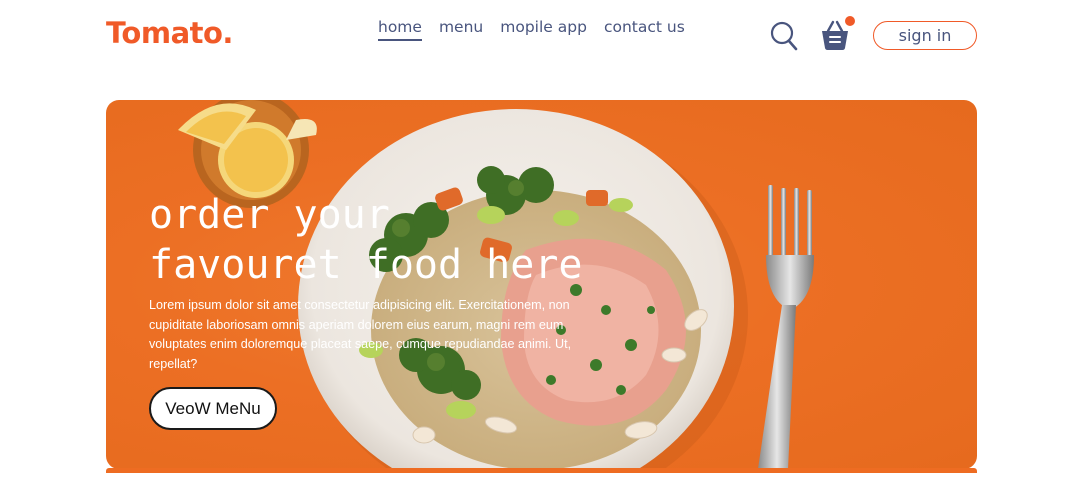 Image resolution: width=1080 pixels, height=503 pixels. I want to click on search-icon, so click(784, 36).